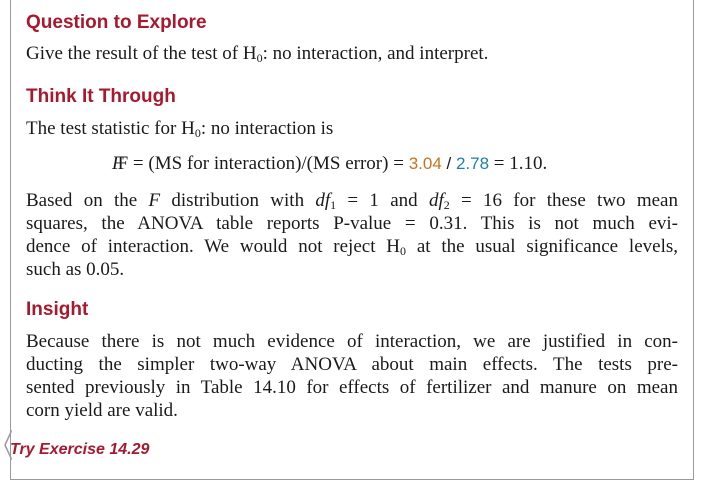 Image resolution: width=704 pixels, height=494 pixels. What do you see at coordinates (263, 163) in the screenshot?
I see `formula-lhs: F = (MS for interaction)/(MS error) =` at bounding box center [263, 163].